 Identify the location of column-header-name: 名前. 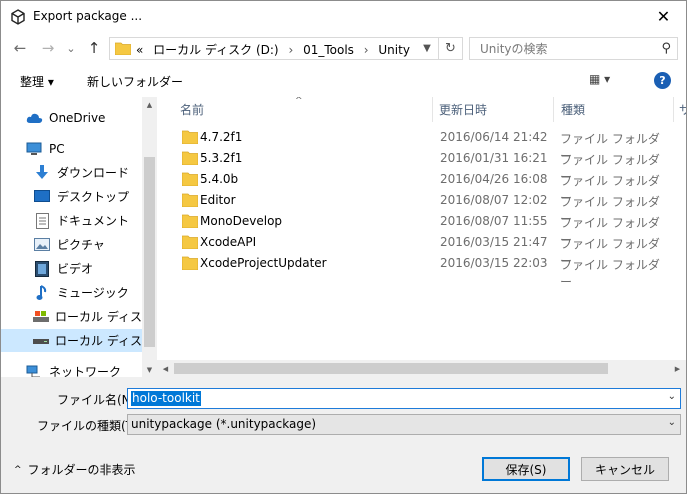
(192, 109).